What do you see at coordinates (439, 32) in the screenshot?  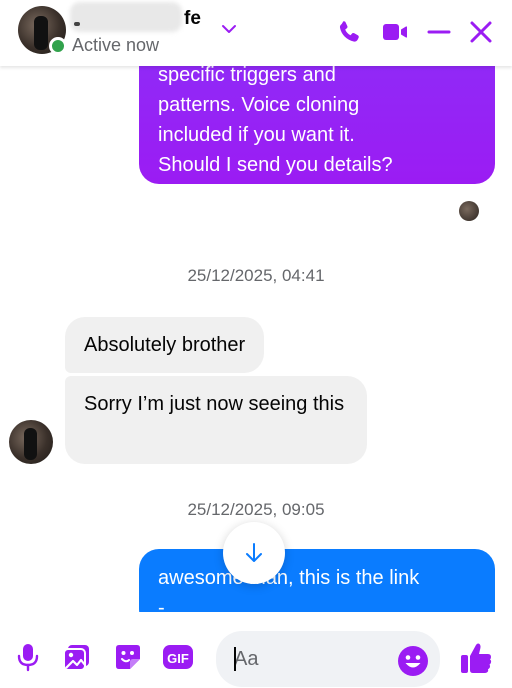 I see `minimize-icon` at bounding box center [439, 32].